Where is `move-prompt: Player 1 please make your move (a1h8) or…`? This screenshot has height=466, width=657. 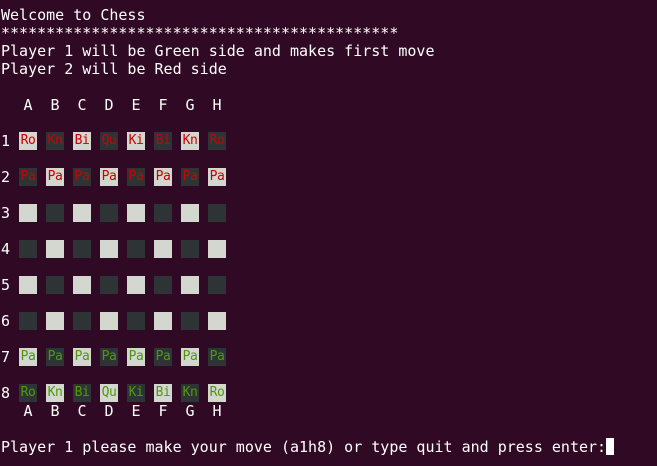
move-prompt: Player 1 please make your move (a1h8) or… is located at coordinates (308, 447).